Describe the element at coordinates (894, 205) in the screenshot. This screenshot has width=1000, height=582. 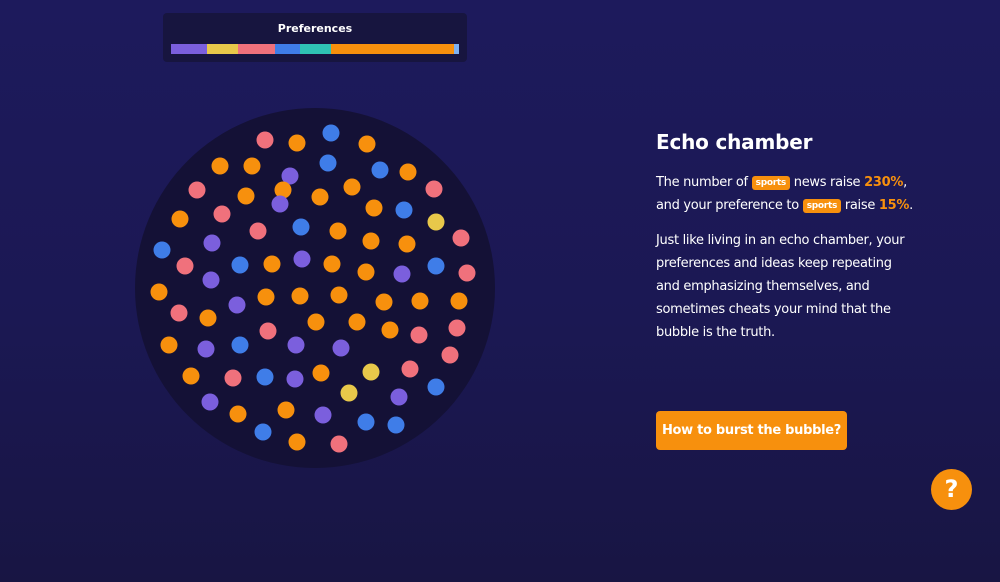
I see `preference-increase-percent: 15%` at that location.